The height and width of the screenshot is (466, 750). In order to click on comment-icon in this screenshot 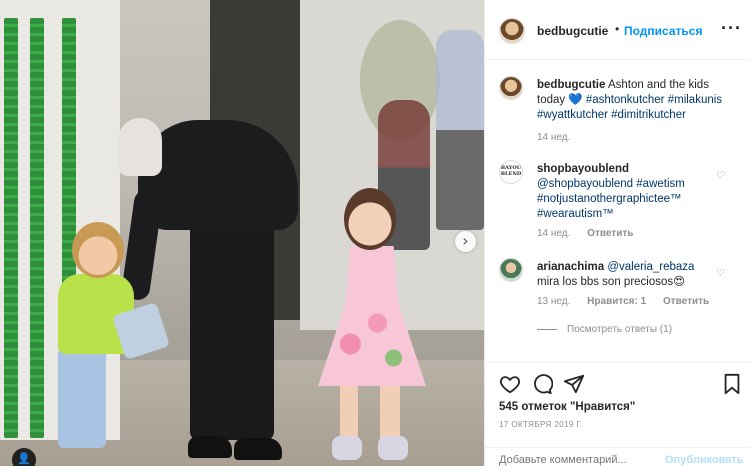, I will do `click(542, 384)`.